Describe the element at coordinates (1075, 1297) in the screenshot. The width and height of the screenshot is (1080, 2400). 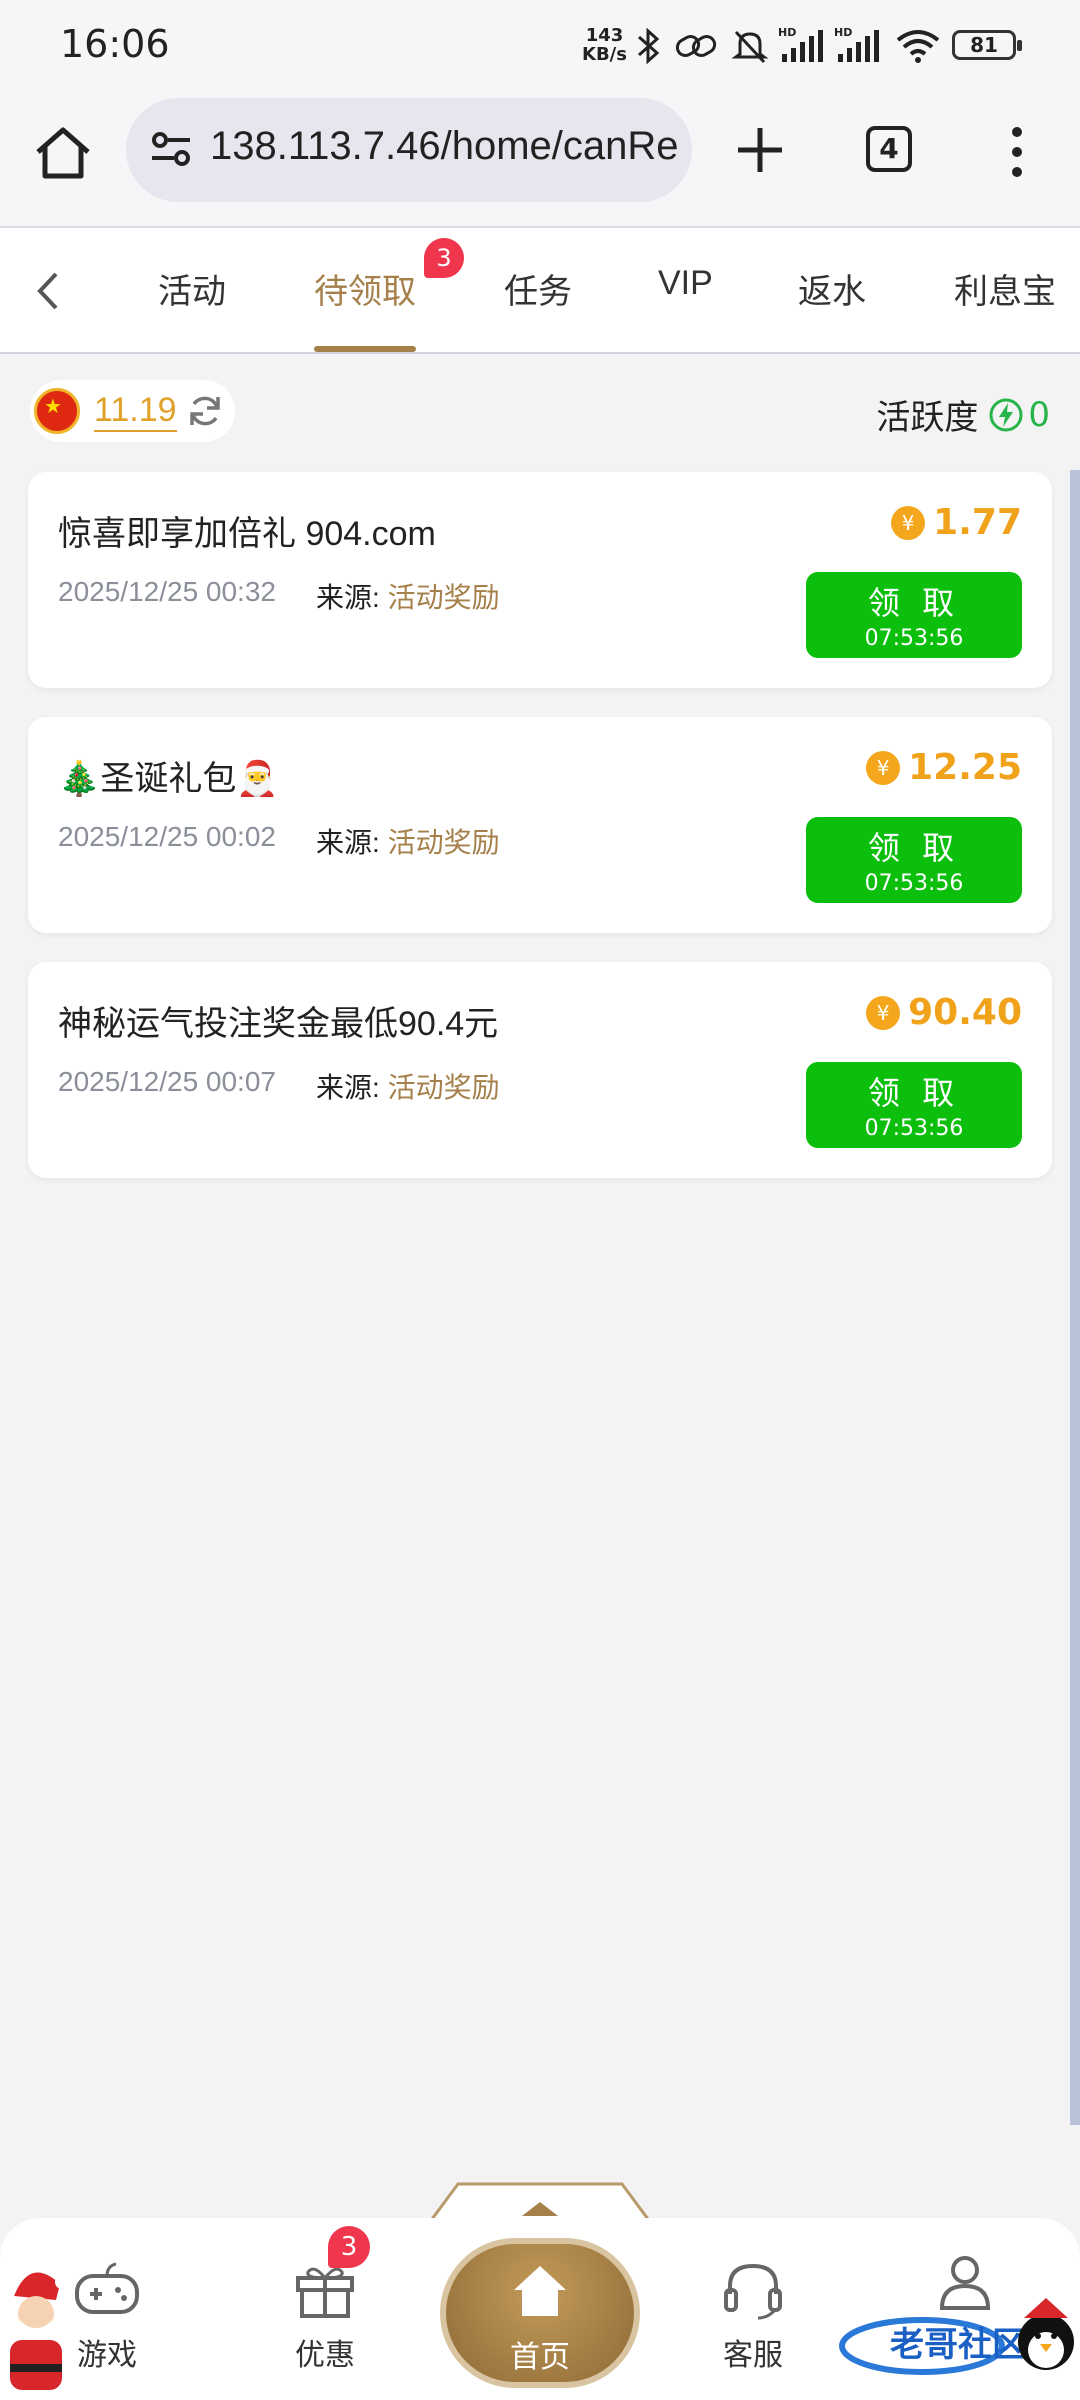
I see `scrollbar` at that location.